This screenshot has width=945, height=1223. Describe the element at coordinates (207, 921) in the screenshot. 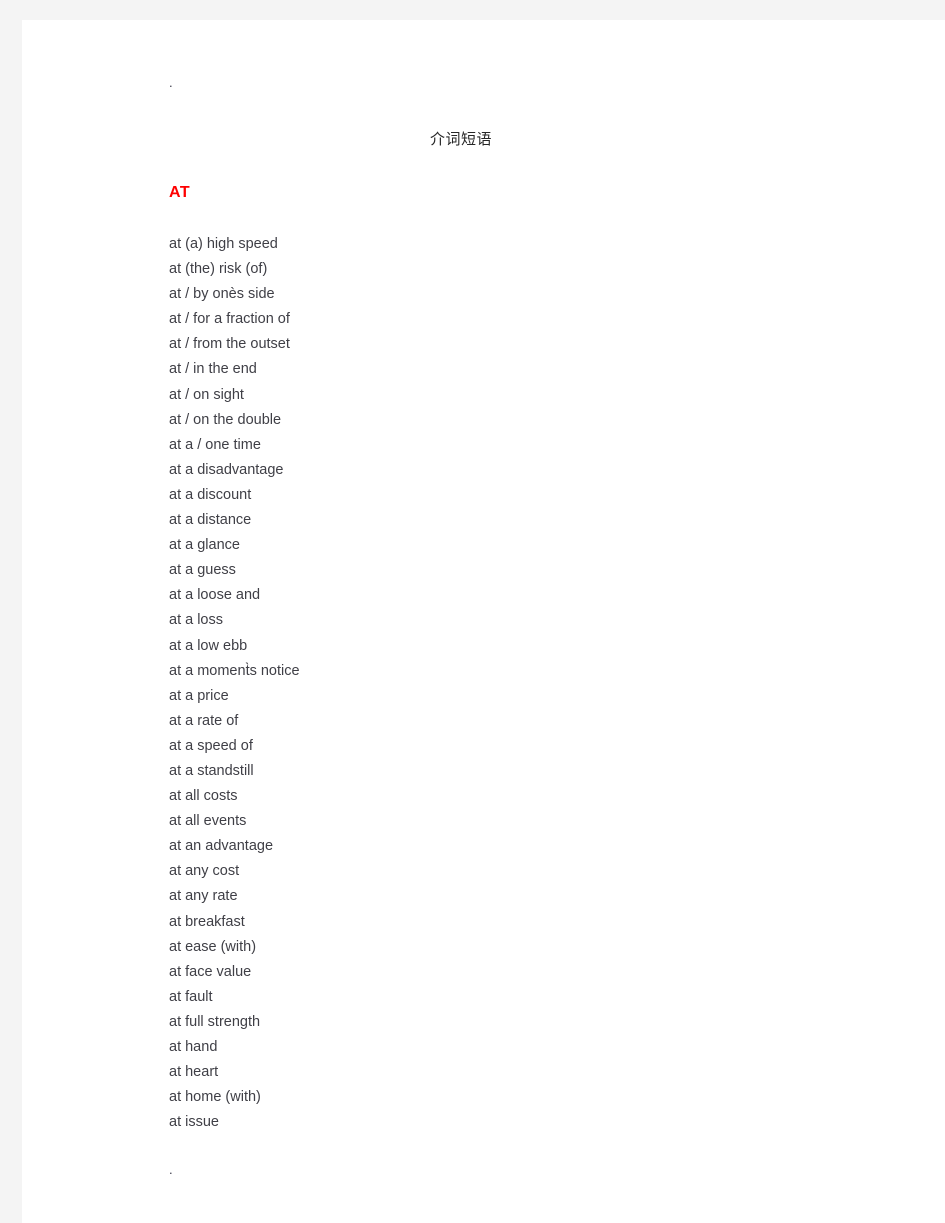

I see `list-item: at breakfast` at that location.